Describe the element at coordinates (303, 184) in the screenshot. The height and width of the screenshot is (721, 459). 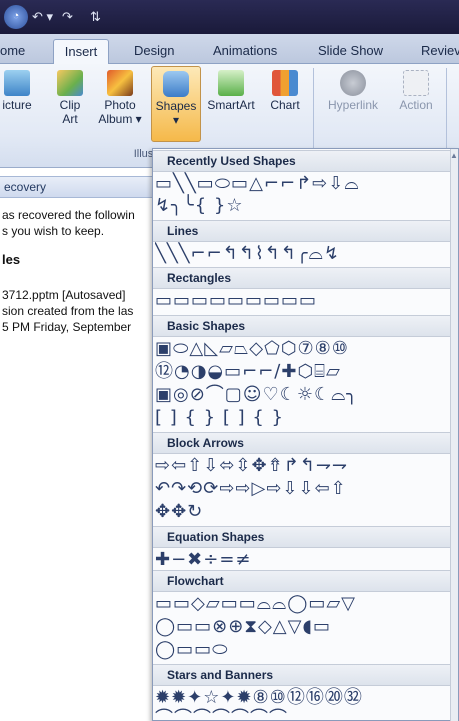
I see `shape-row: ▭╲╲▭⬭▭△⌐⌐↱⇨⇩⌓` at that location.